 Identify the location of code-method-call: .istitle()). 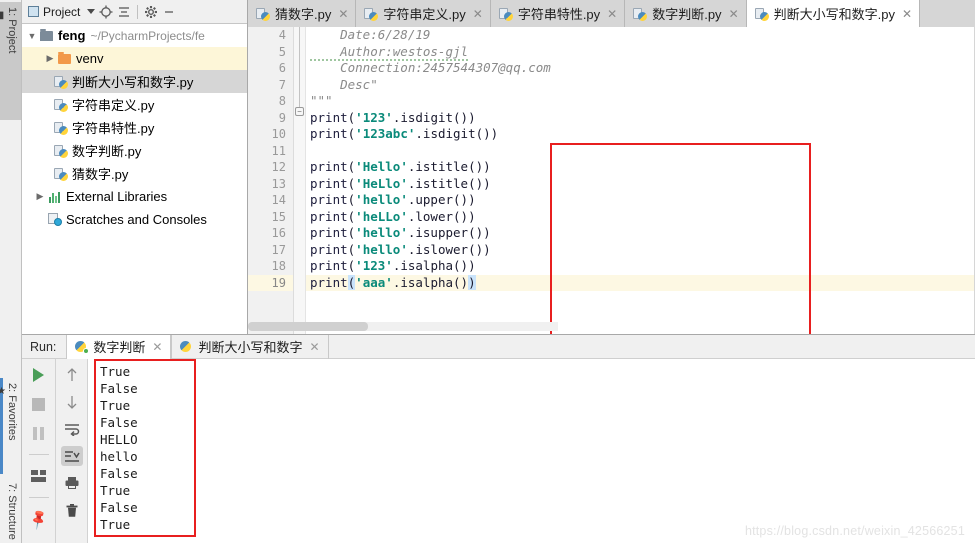
(449, 183).